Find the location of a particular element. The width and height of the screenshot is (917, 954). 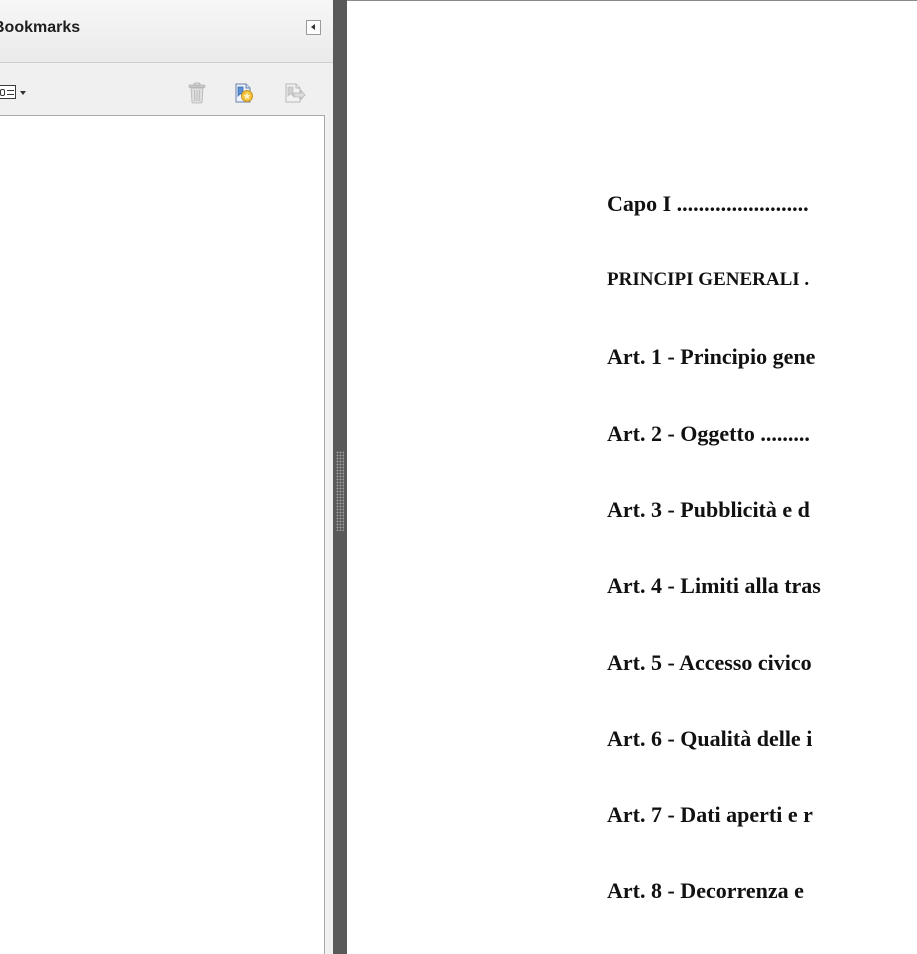

bookmarks-panel-title: Bookmarks is located at coordinates (40, 27).